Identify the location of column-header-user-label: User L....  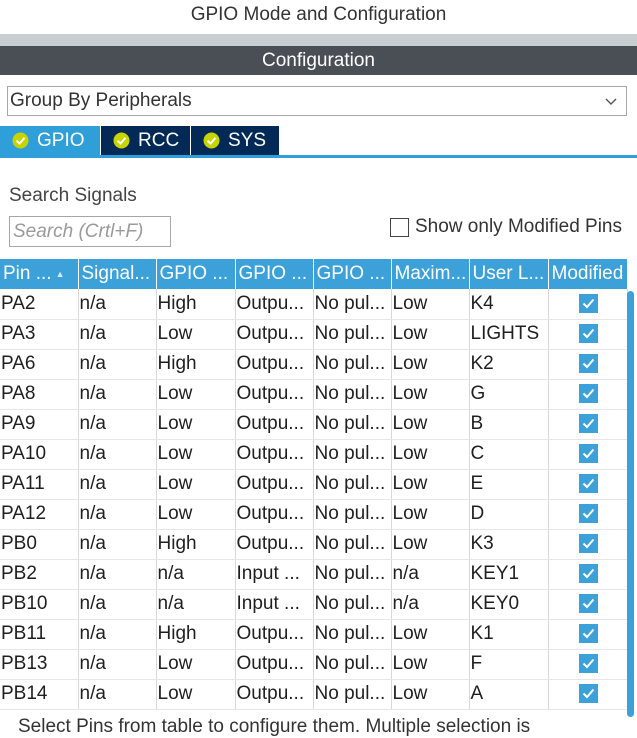
(509, 274).